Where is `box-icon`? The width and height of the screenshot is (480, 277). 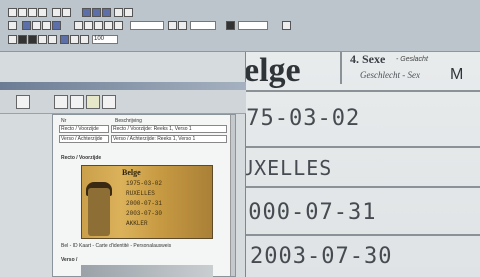 box-icon is located at coordinates (108, 25).